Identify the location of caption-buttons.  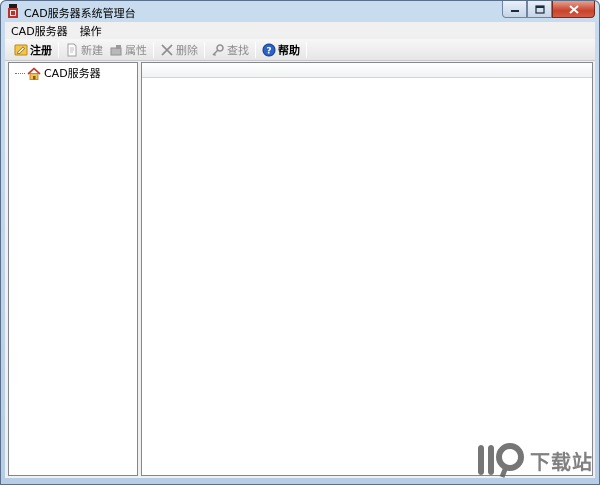
(548, 10).